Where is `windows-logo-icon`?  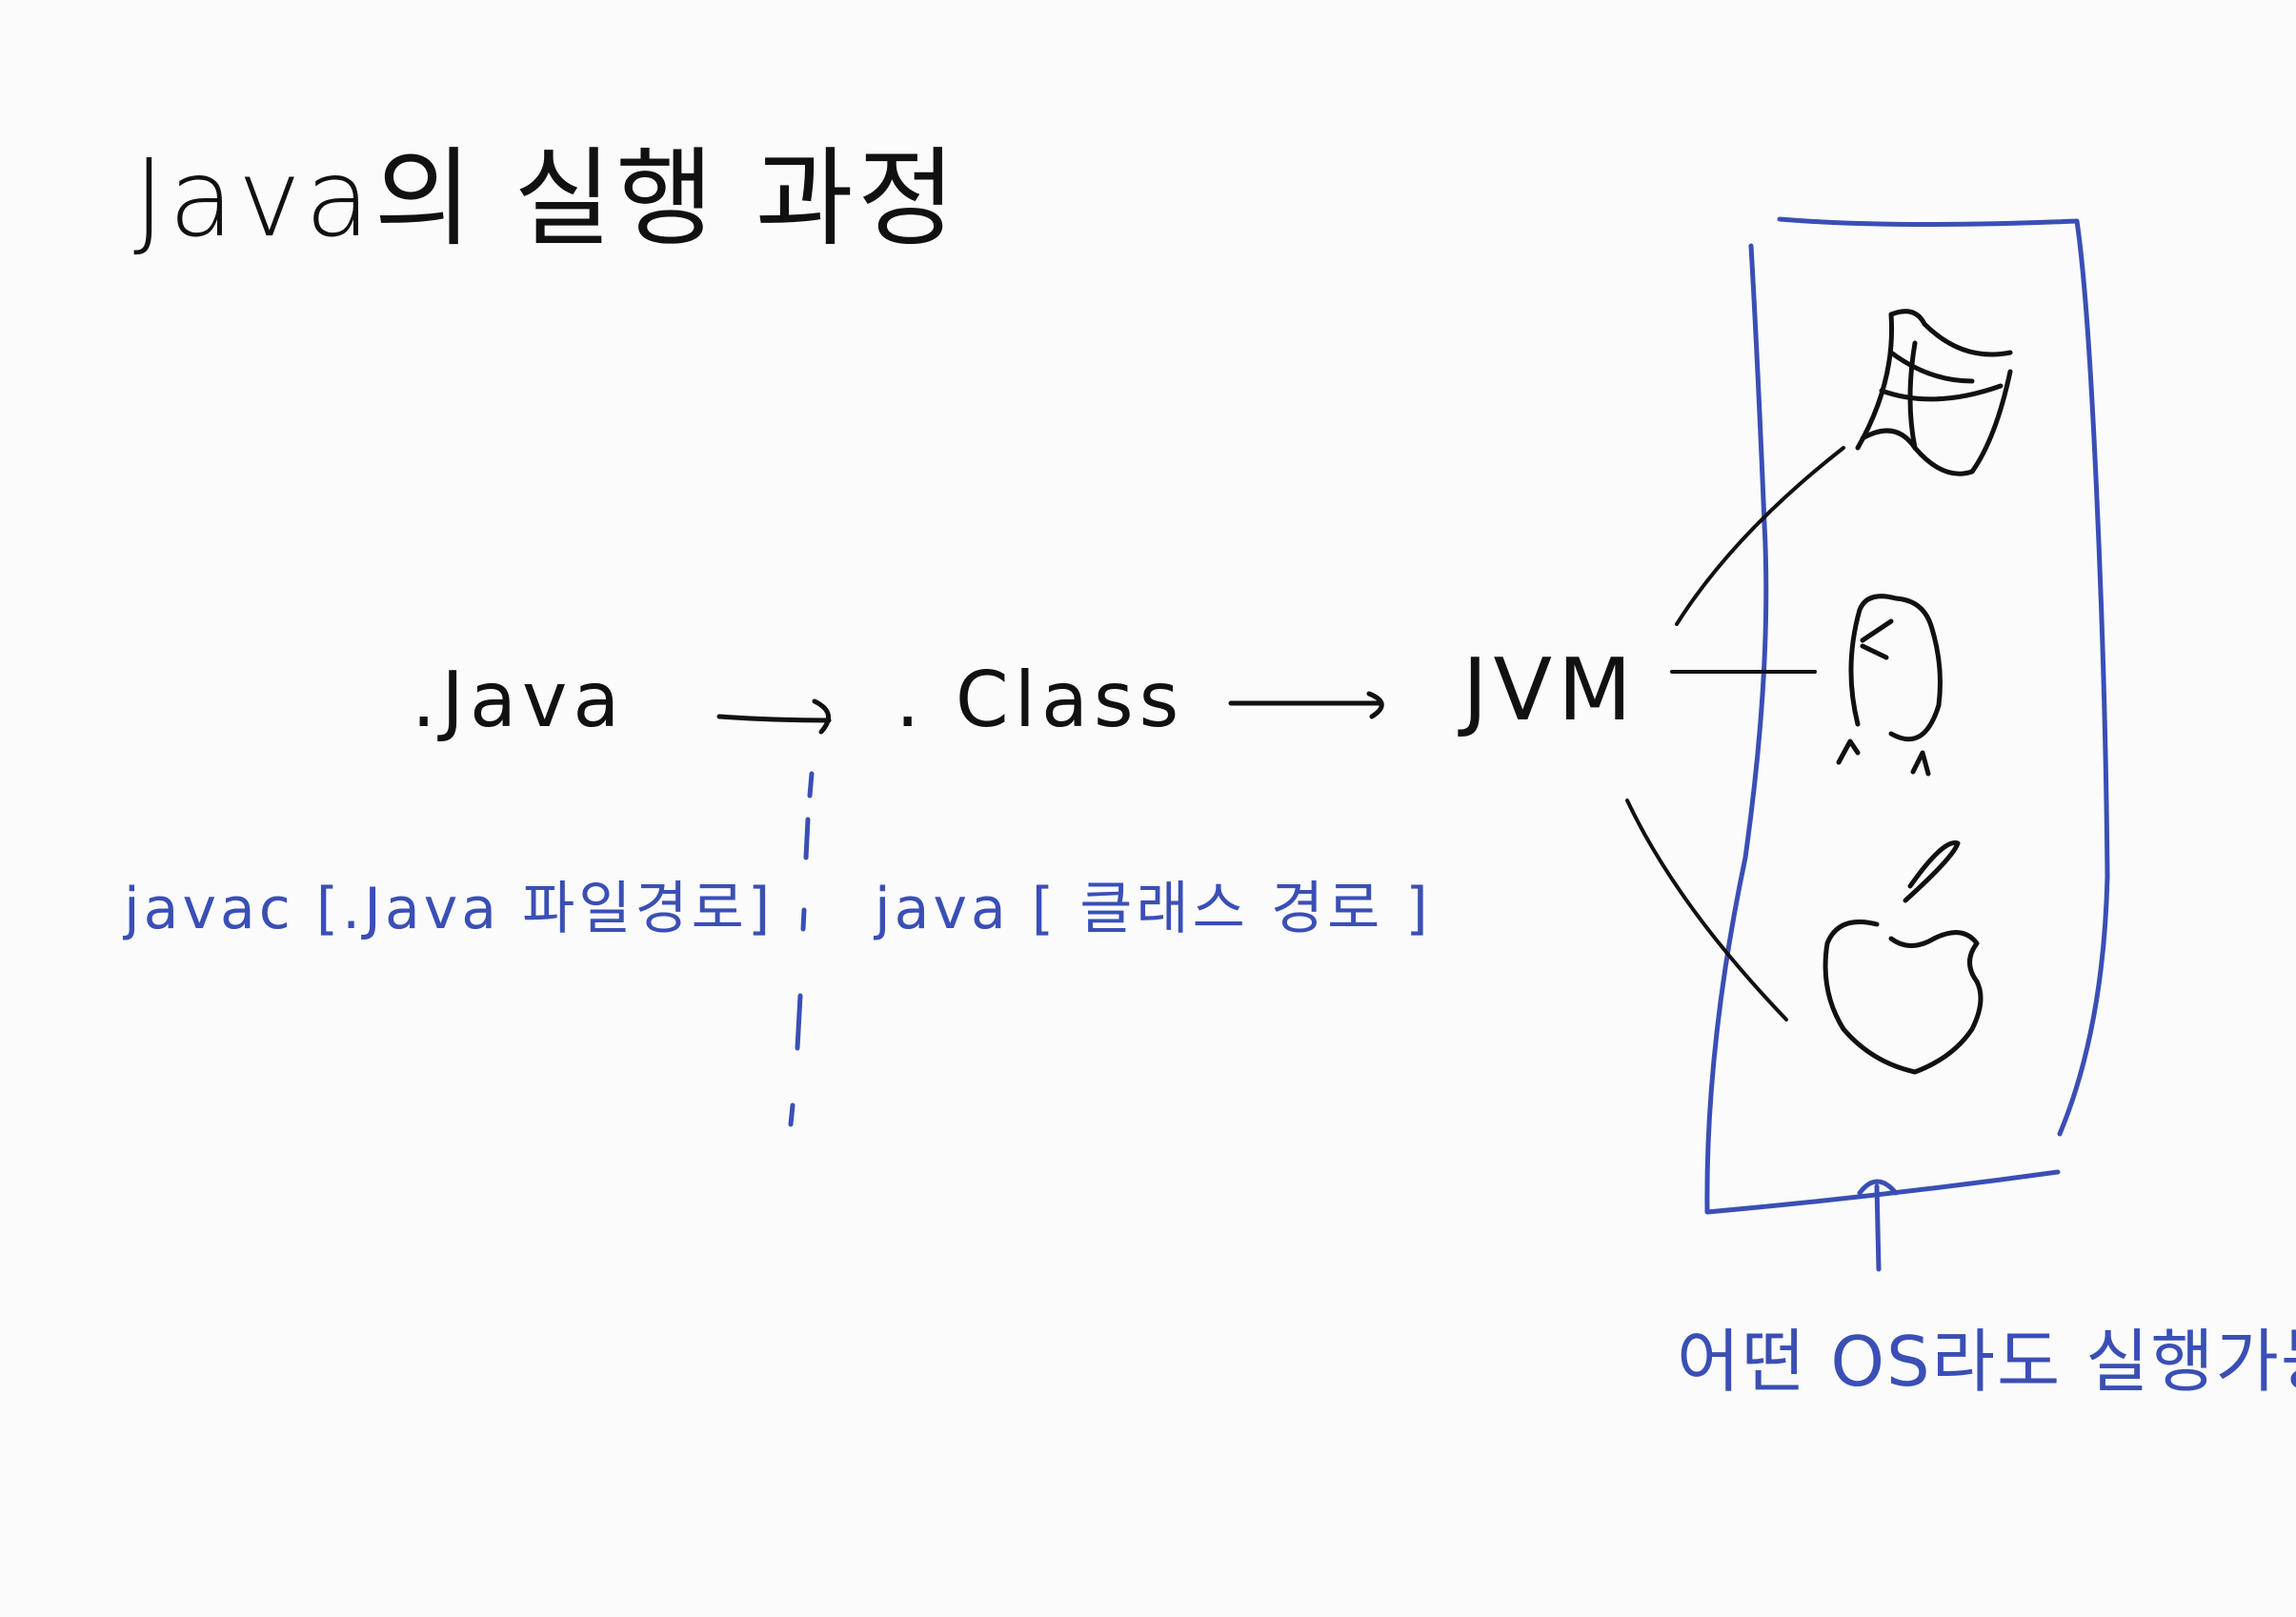
windows-logo-icon is located at coordinates (1934, 392).